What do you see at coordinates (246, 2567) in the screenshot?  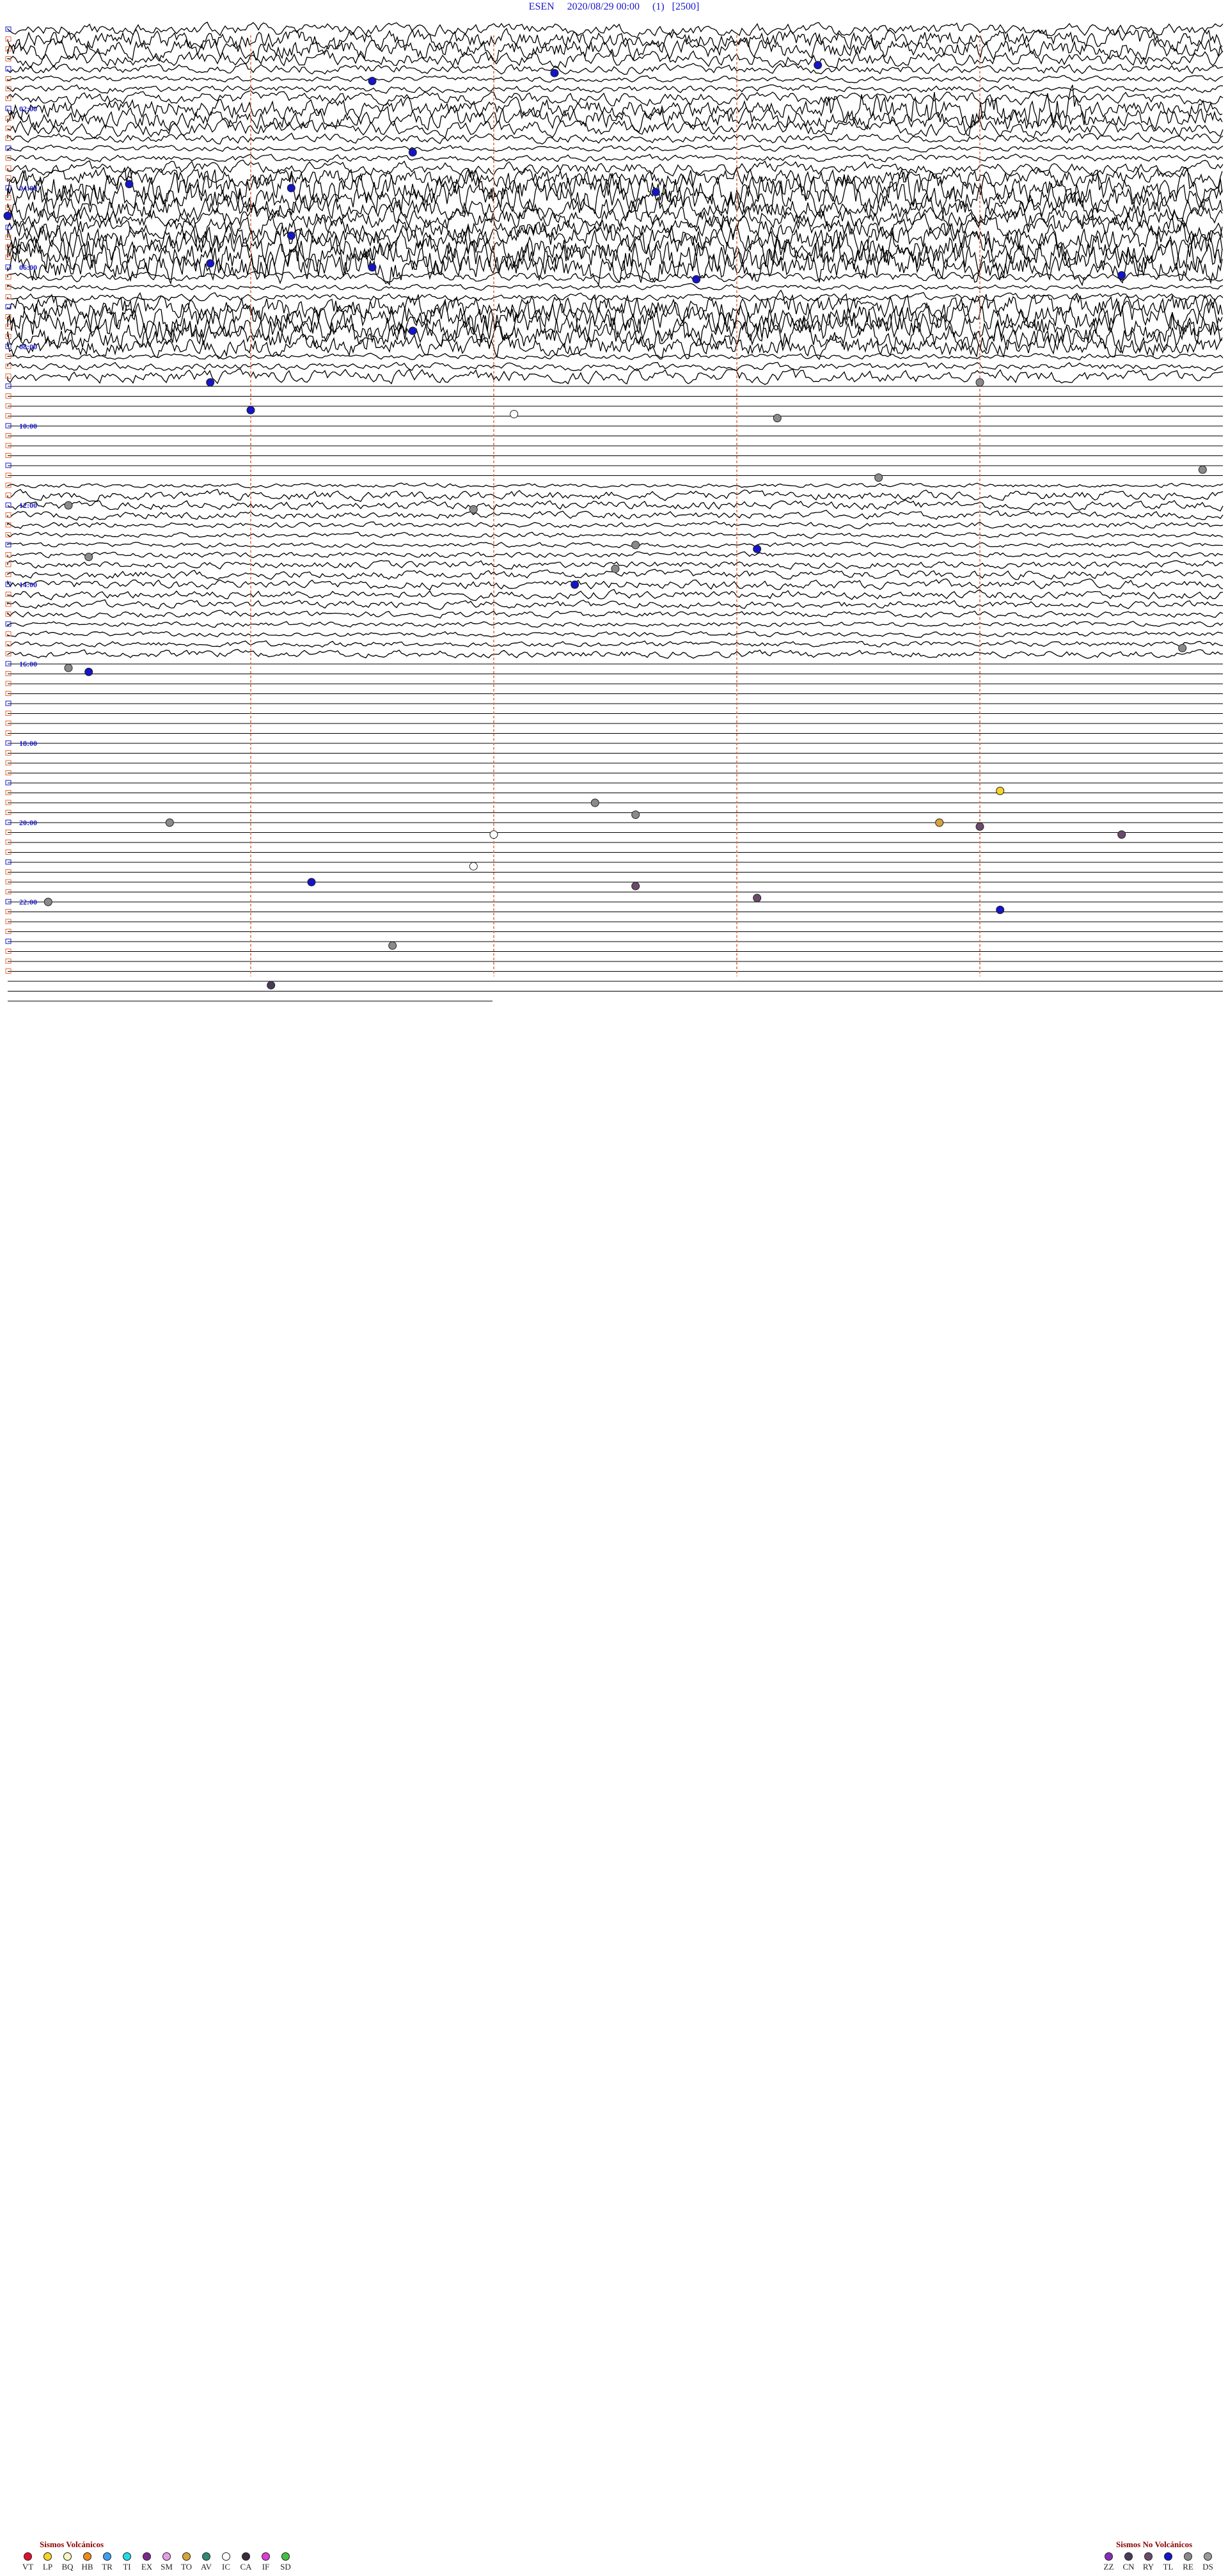 I see `legend-code: CA` at bounding box center [246, 2567].